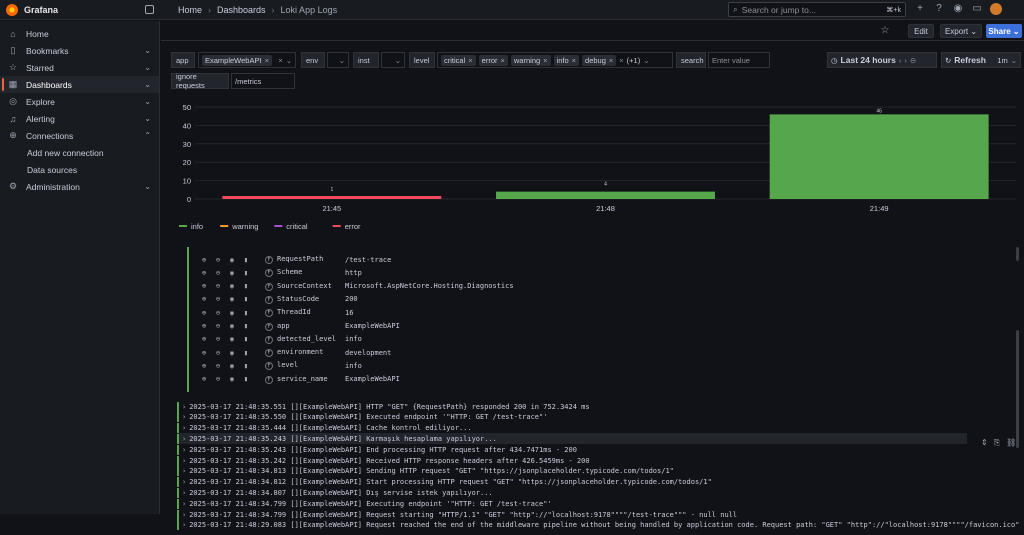 The width and height of the screenshot is (1024, 535). Describe the element at coordinates (1002, 60) in the screenshot. I see `refresh-interval: 1m` at that location.